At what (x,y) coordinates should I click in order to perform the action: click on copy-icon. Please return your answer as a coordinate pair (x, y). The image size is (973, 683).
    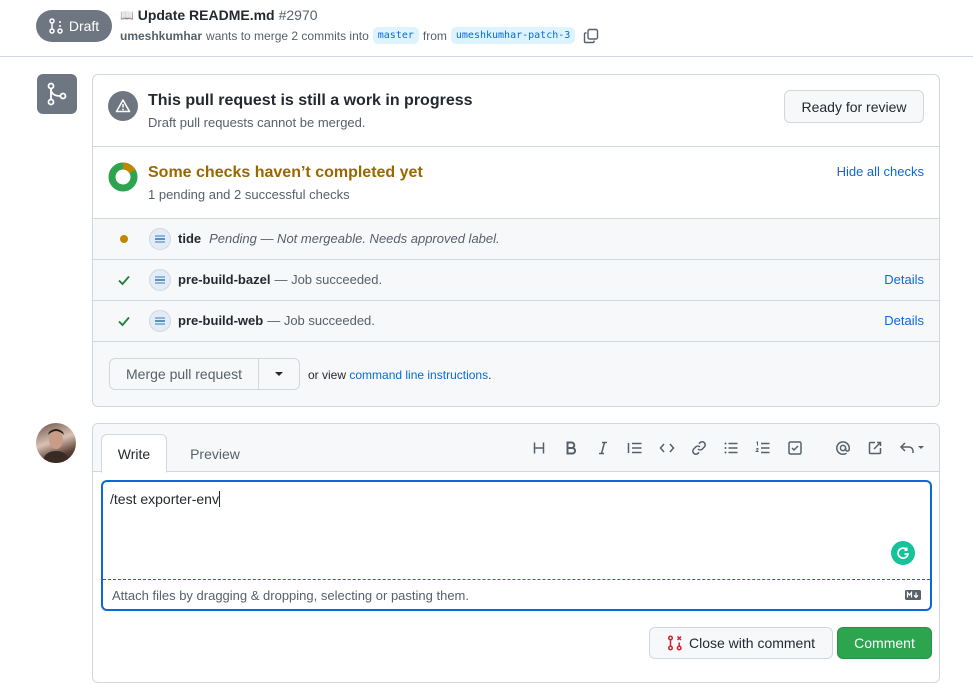
    Looking at the image, I should click on (591, 36).